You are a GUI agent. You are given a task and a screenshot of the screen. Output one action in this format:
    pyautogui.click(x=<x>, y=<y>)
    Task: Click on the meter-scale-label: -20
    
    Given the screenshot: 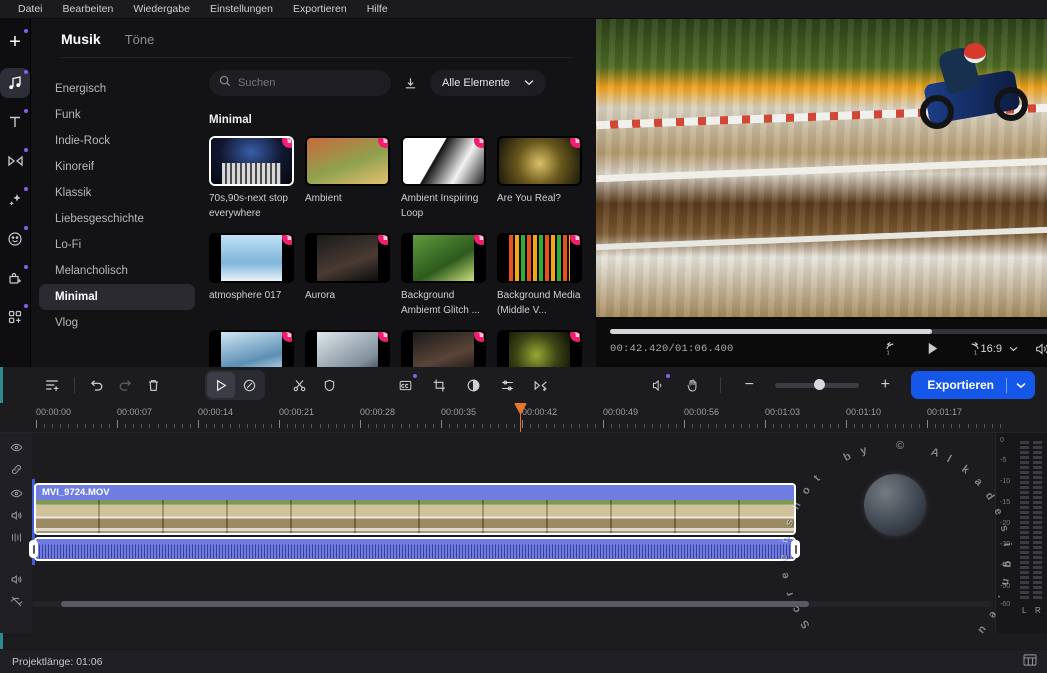 What is the action you would take?
    pyautogui.click(x=1005, y=523)
    